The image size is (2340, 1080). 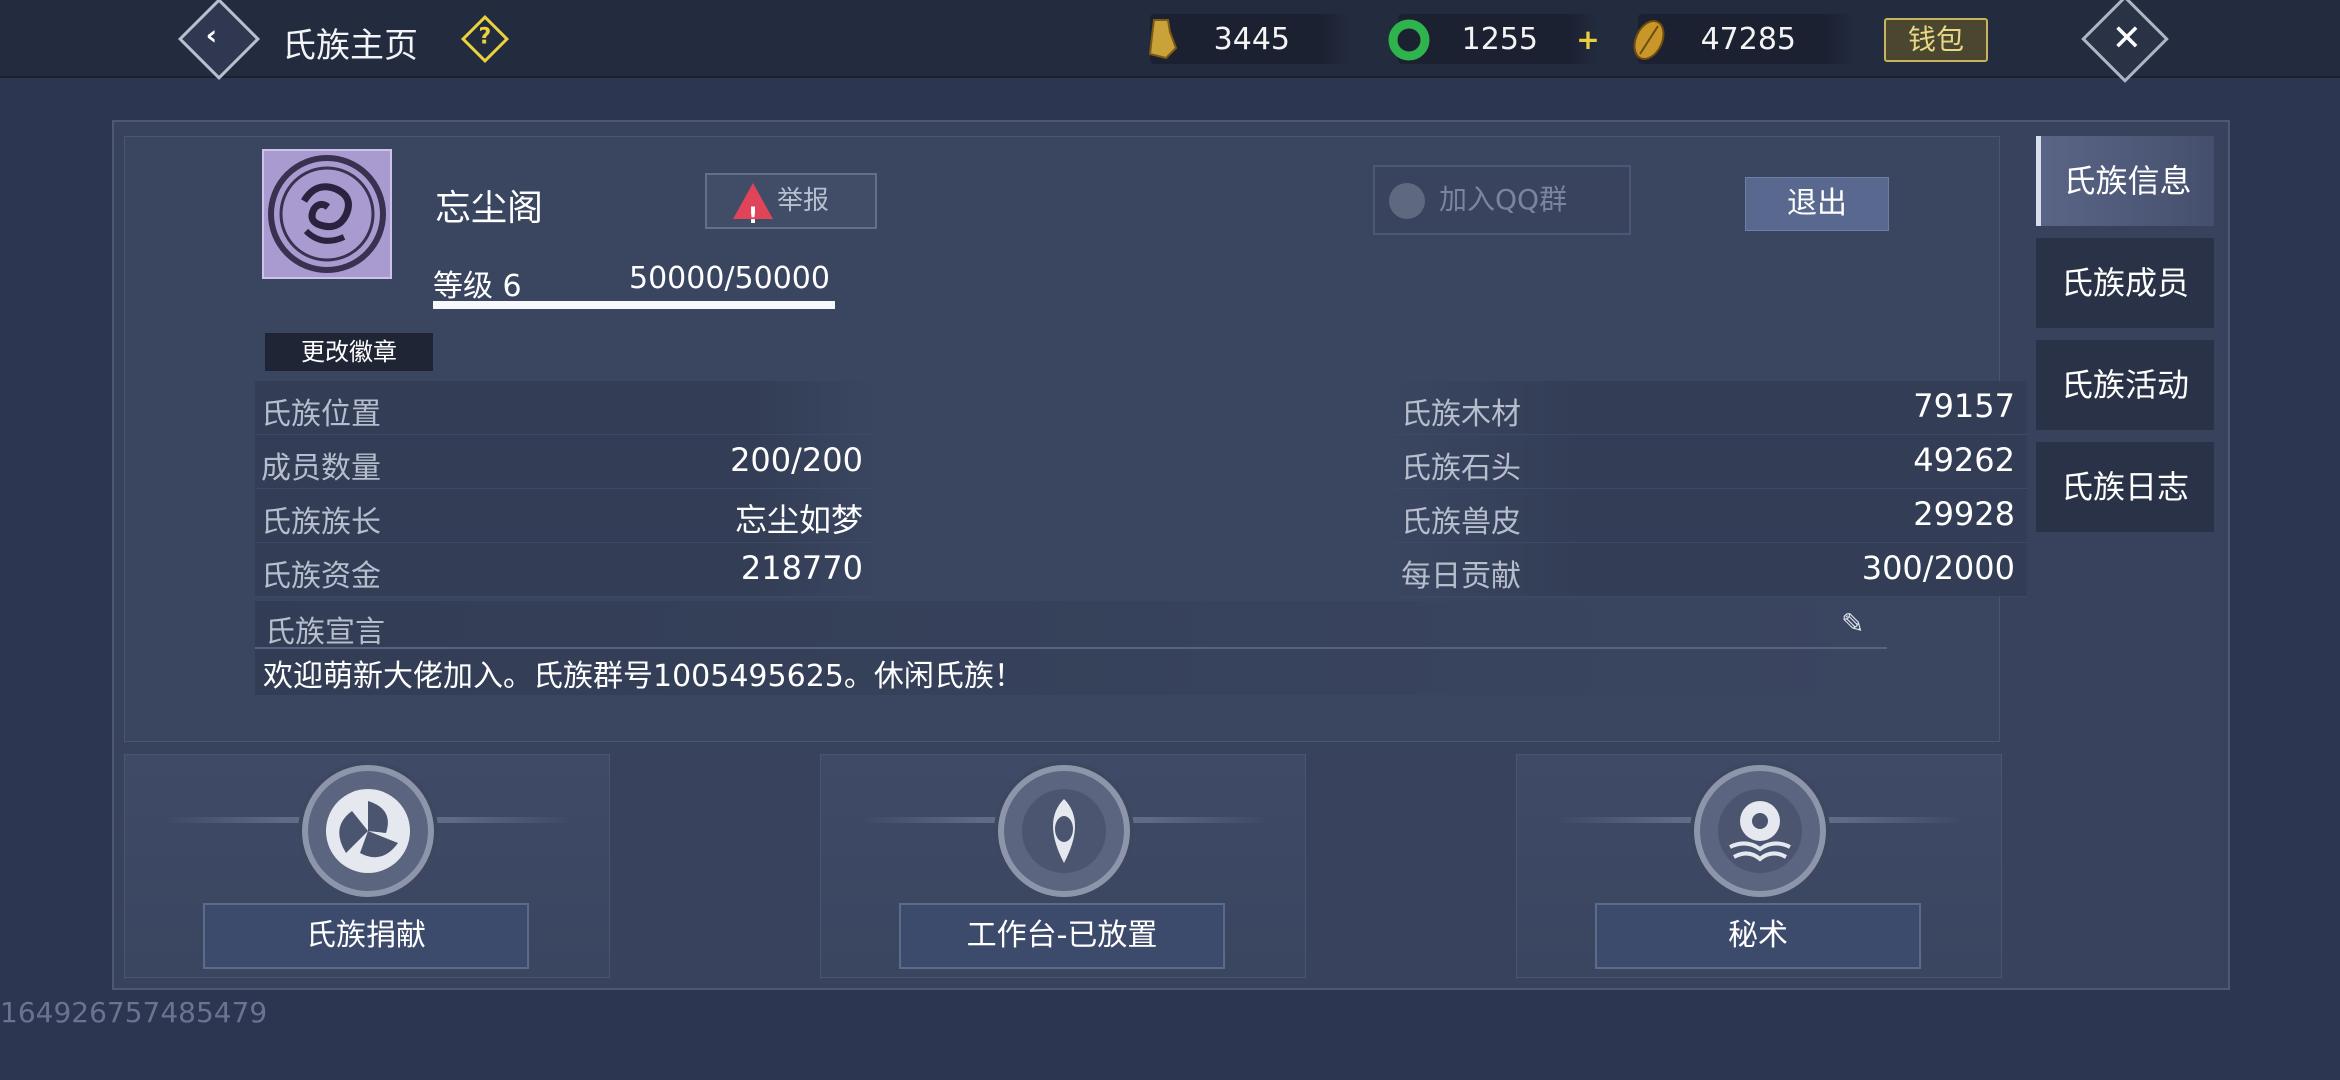 I want to click on report-button: ! 举报, so click(x=791, y=201).